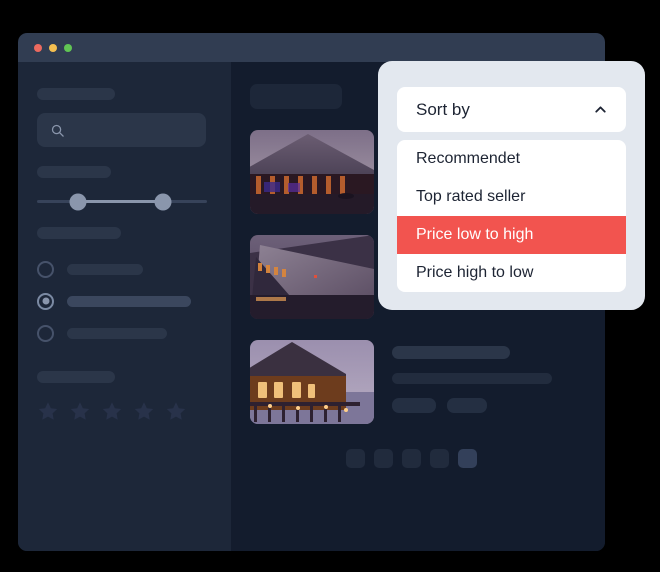 This screenshot has height=572, width=660. What do you see at coordinates (79, 233) in the screenshot?
I see `sidebar-heading-options` at bounding box center [79, 233].